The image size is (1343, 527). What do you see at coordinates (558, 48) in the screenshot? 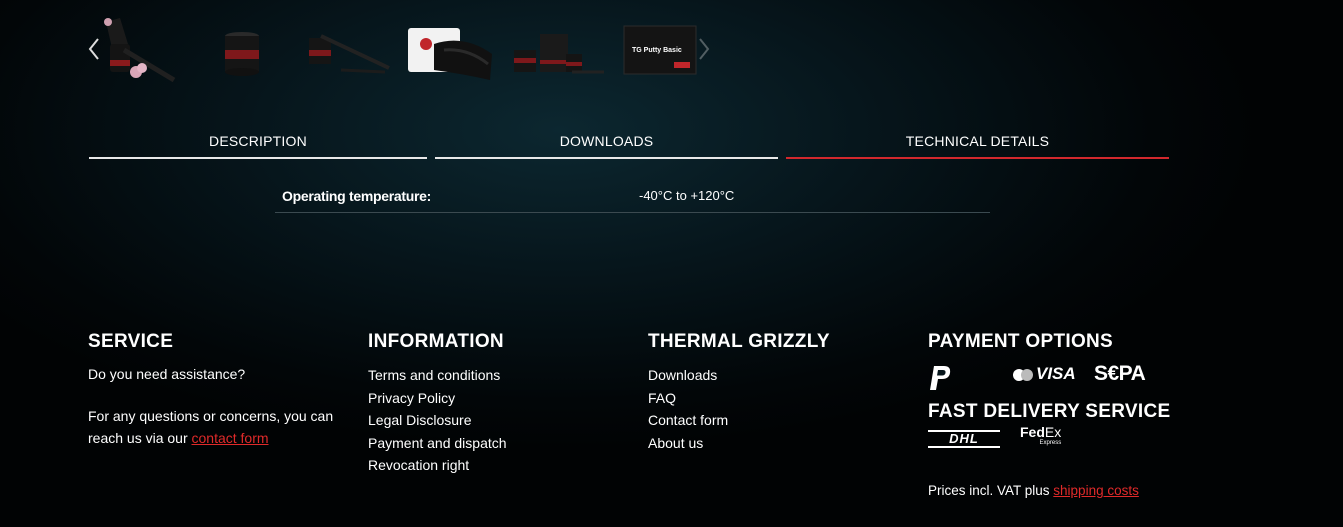
I see `product-thumb-kit` at bounding box center [558, 48].